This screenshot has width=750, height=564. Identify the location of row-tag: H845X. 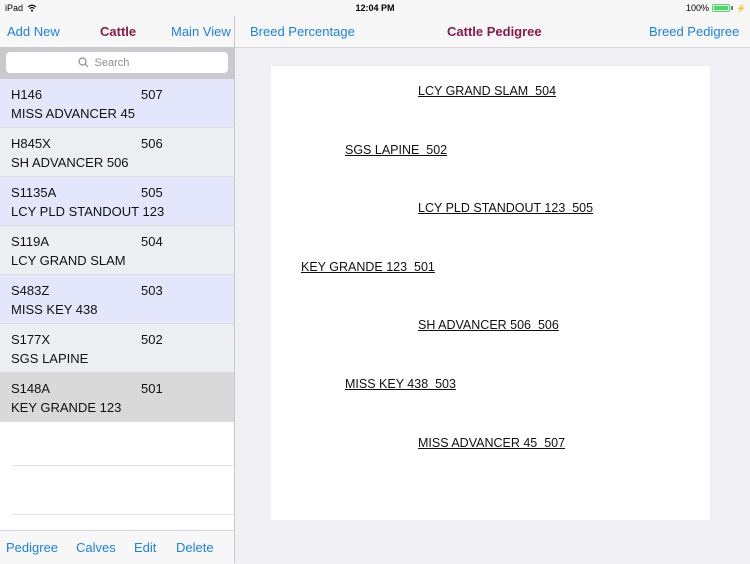
(31, 143).